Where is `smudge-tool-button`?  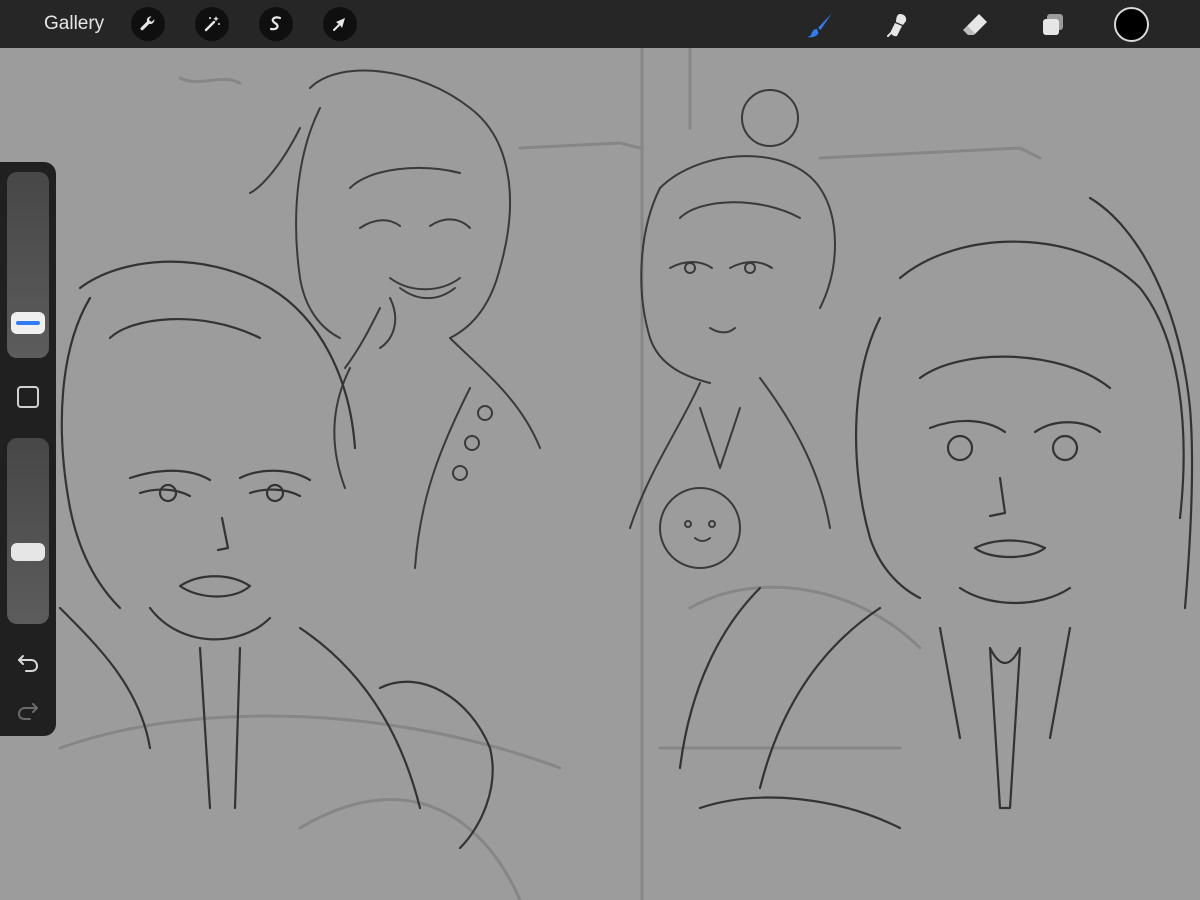
smudge-tool-button is located at coordinates (897, 25).